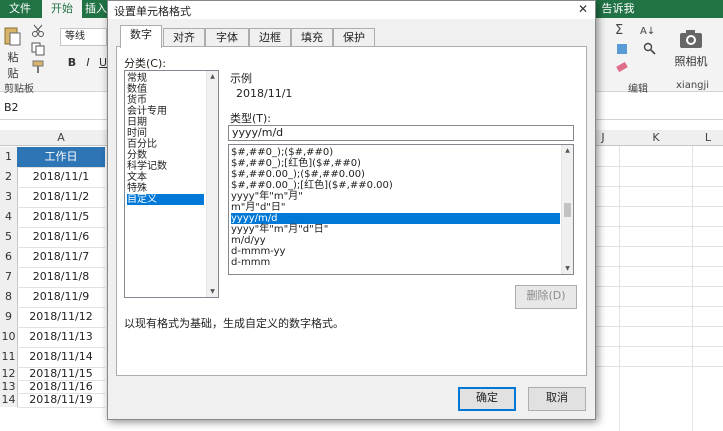  Describe the element at coordinates (165, 111) in the screenshot. I see `category-item: 会计专用` at that location.